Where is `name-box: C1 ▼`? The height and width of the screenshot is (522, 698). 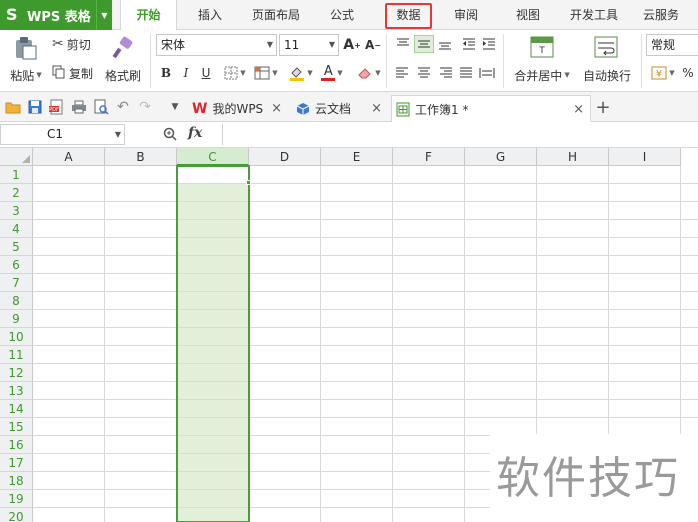 name-box: C1 ▼ is located at coordinates (62, 134).